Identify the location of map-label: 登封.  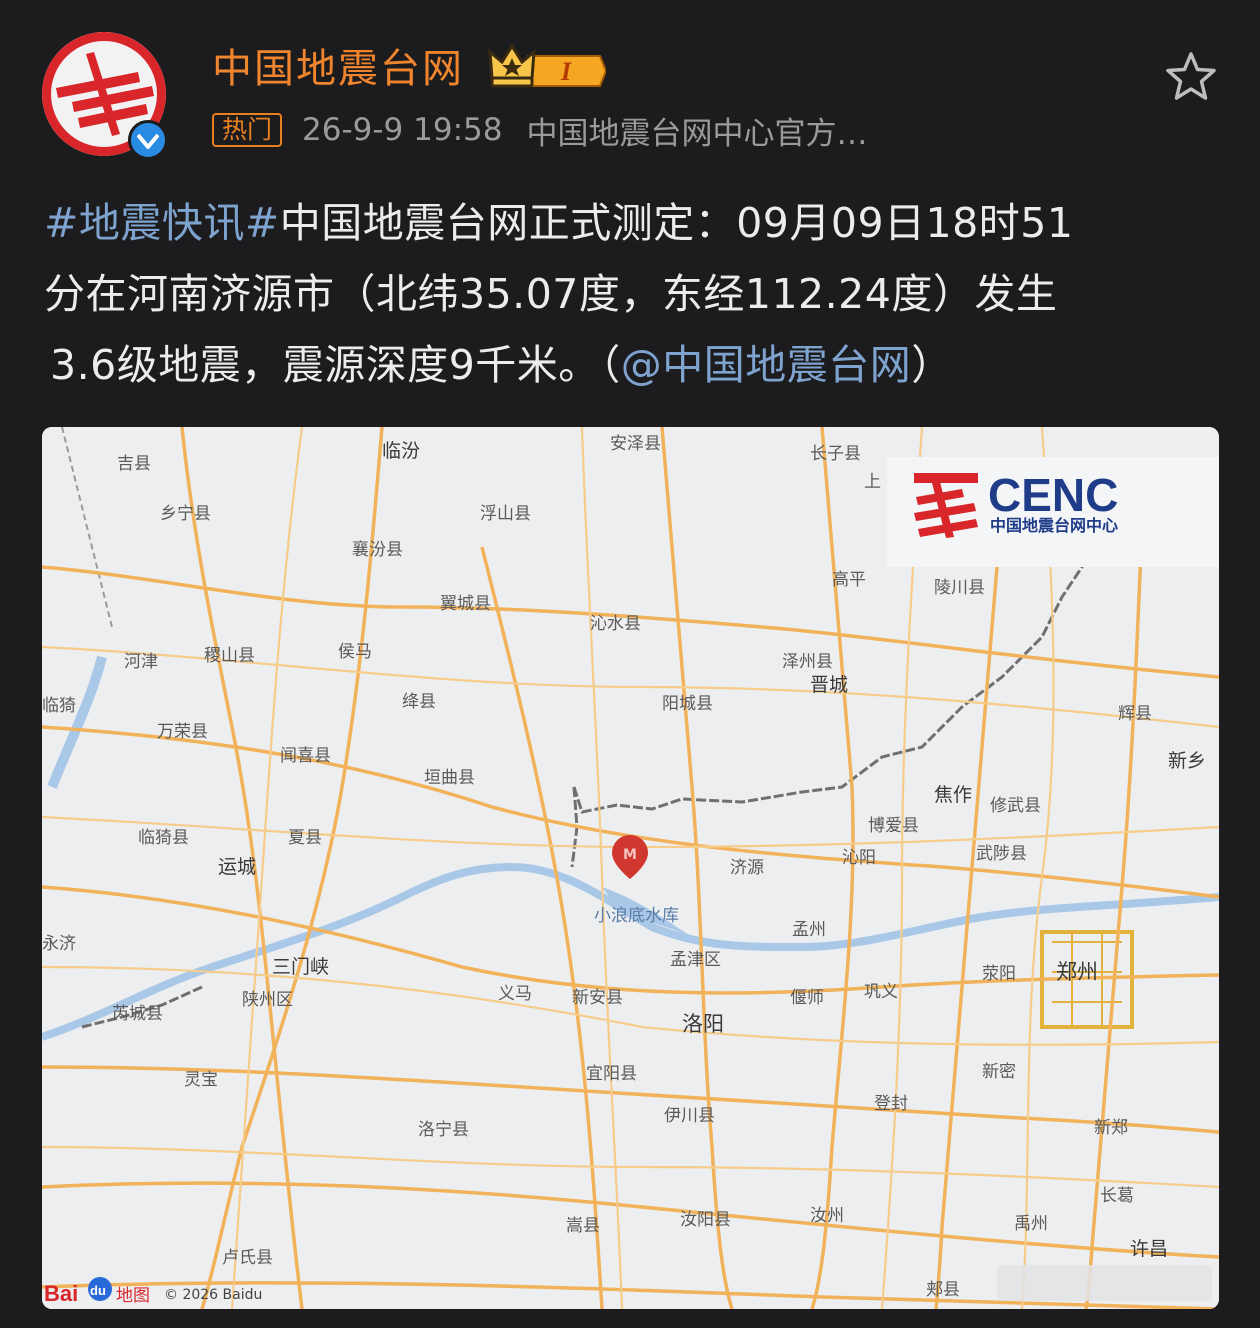
(891, 1104).